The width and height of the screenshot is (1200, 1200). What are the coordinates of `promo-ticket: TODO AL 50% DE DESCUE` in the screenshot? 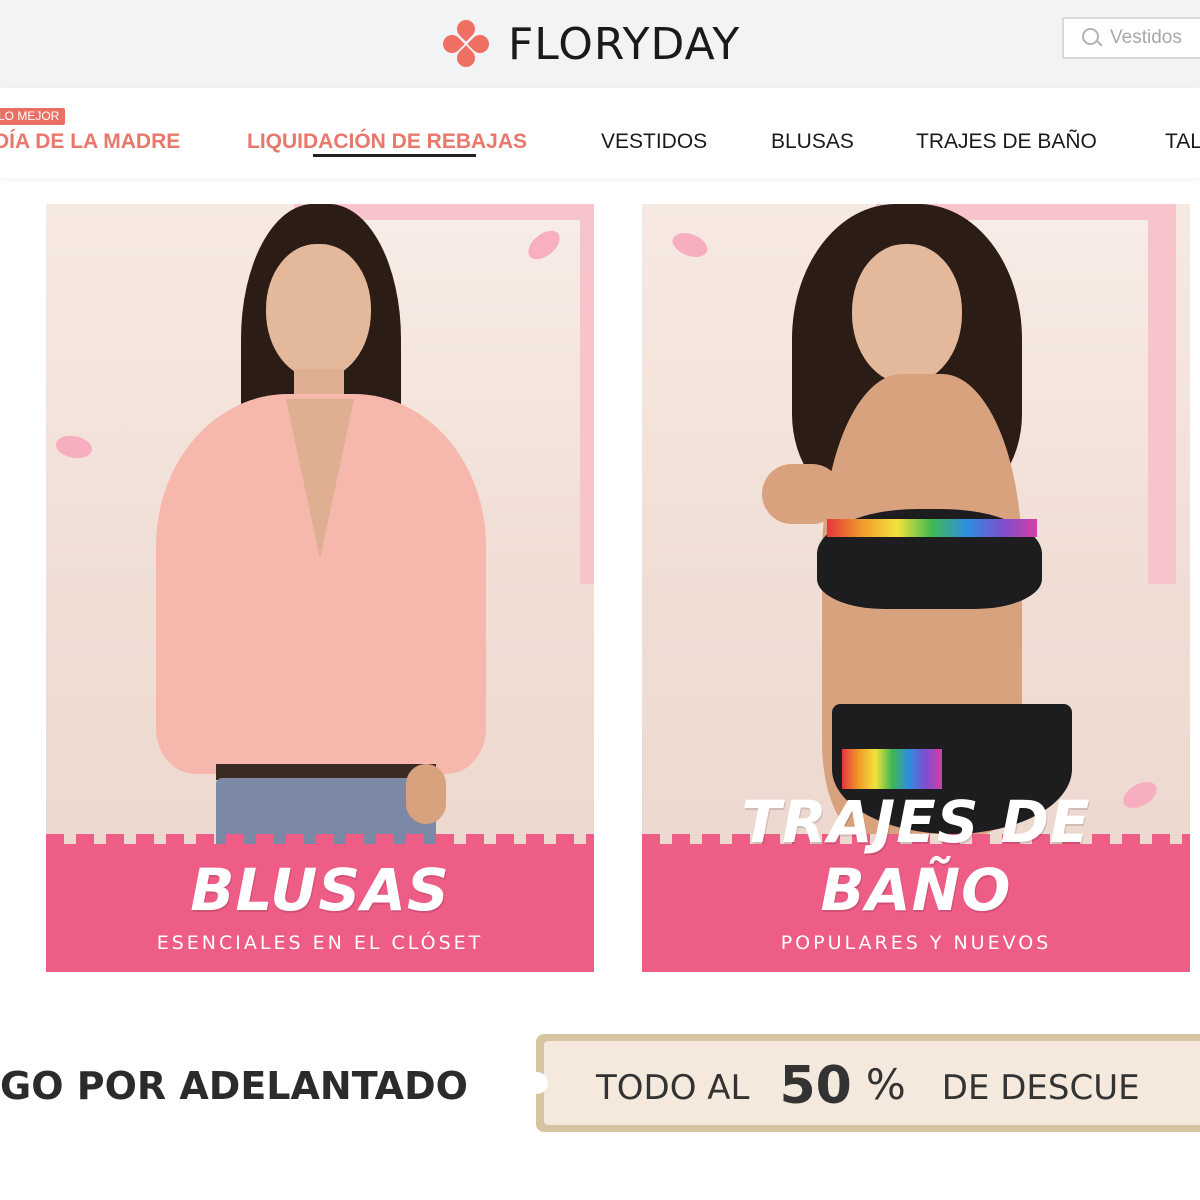 It's located at (863, 1083).